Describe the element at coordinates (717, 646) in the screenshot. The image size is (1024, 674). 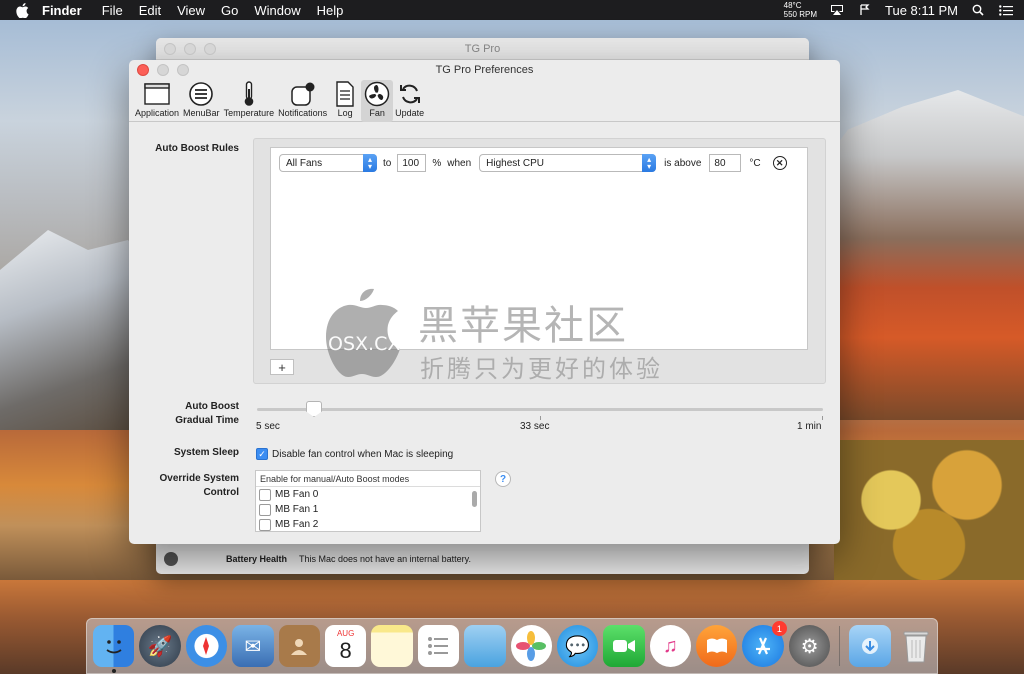
I see `ibooks-dock-icon` at that location.